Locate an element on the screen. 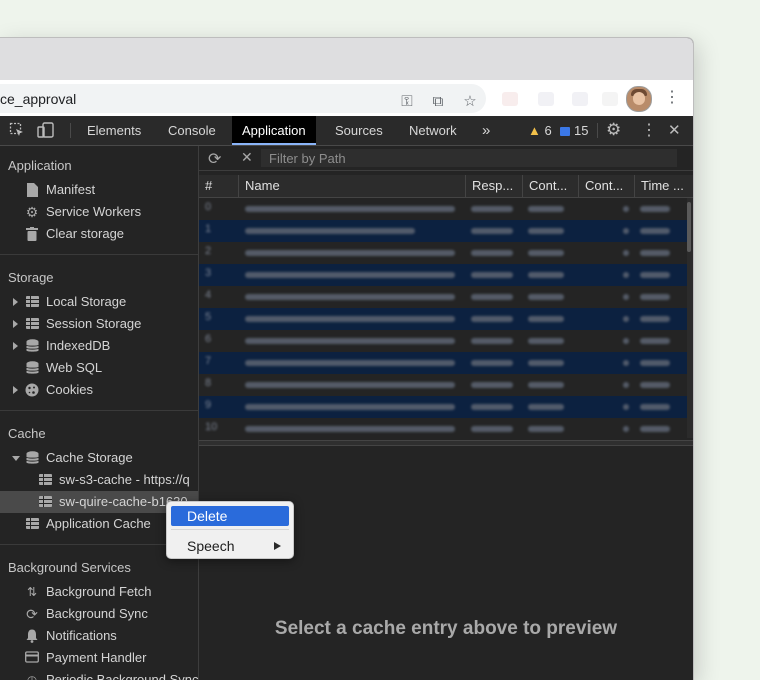 This screenshot has height=680, width=760. sidebar-item-session-storage: Session Storage is located at coordinates (99, 324).